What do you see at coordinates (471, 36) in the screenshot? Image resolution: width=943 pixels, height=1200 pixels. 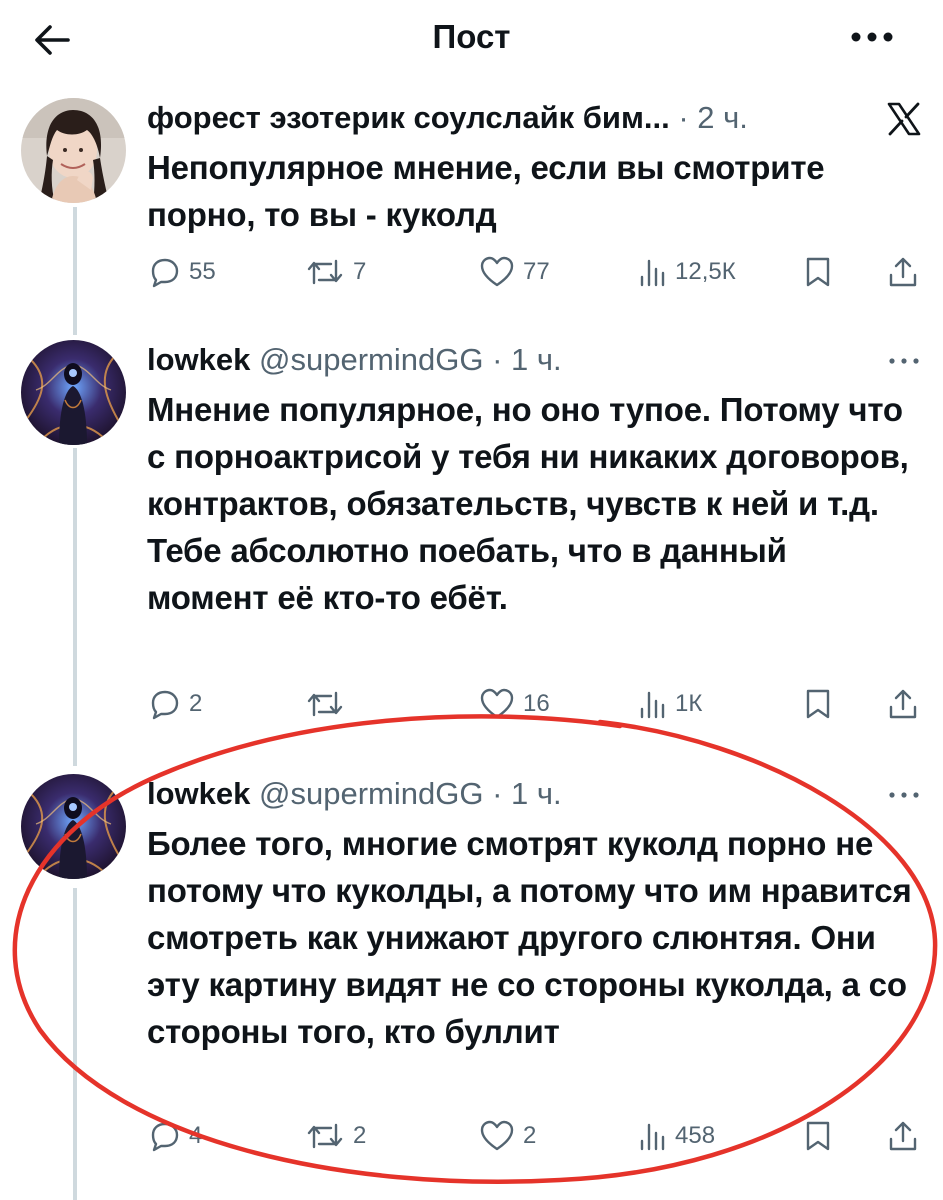 I see `page-title: Пост` at bounding box center [471, 36].